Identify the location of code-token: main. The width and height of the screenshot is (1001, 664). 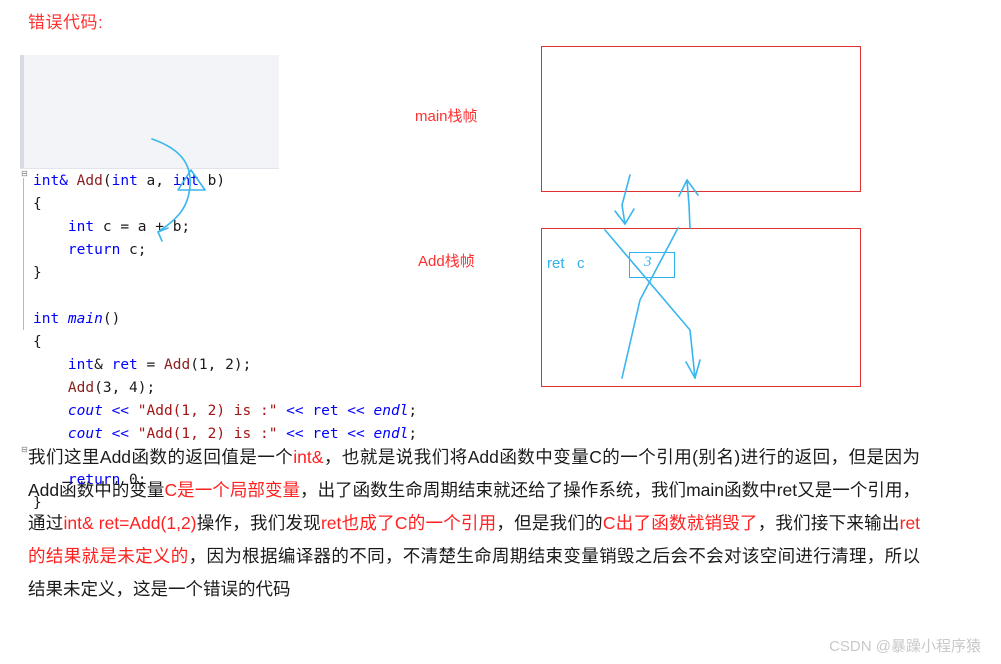
(85, 319).